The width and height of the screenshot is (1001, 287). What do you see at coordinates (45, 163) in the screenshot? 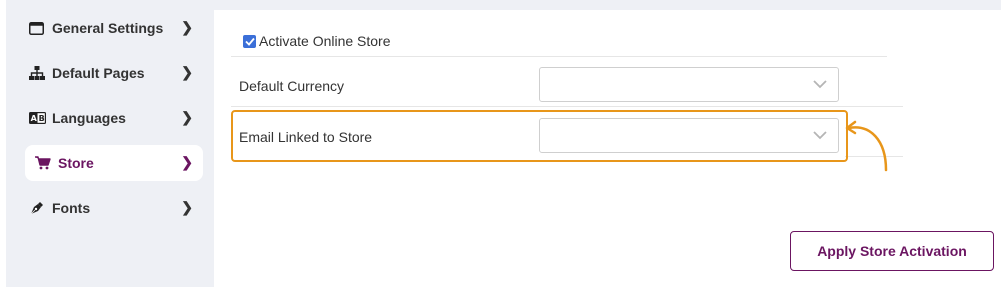
I see `cart-icon` at bounding box center [45, 163].